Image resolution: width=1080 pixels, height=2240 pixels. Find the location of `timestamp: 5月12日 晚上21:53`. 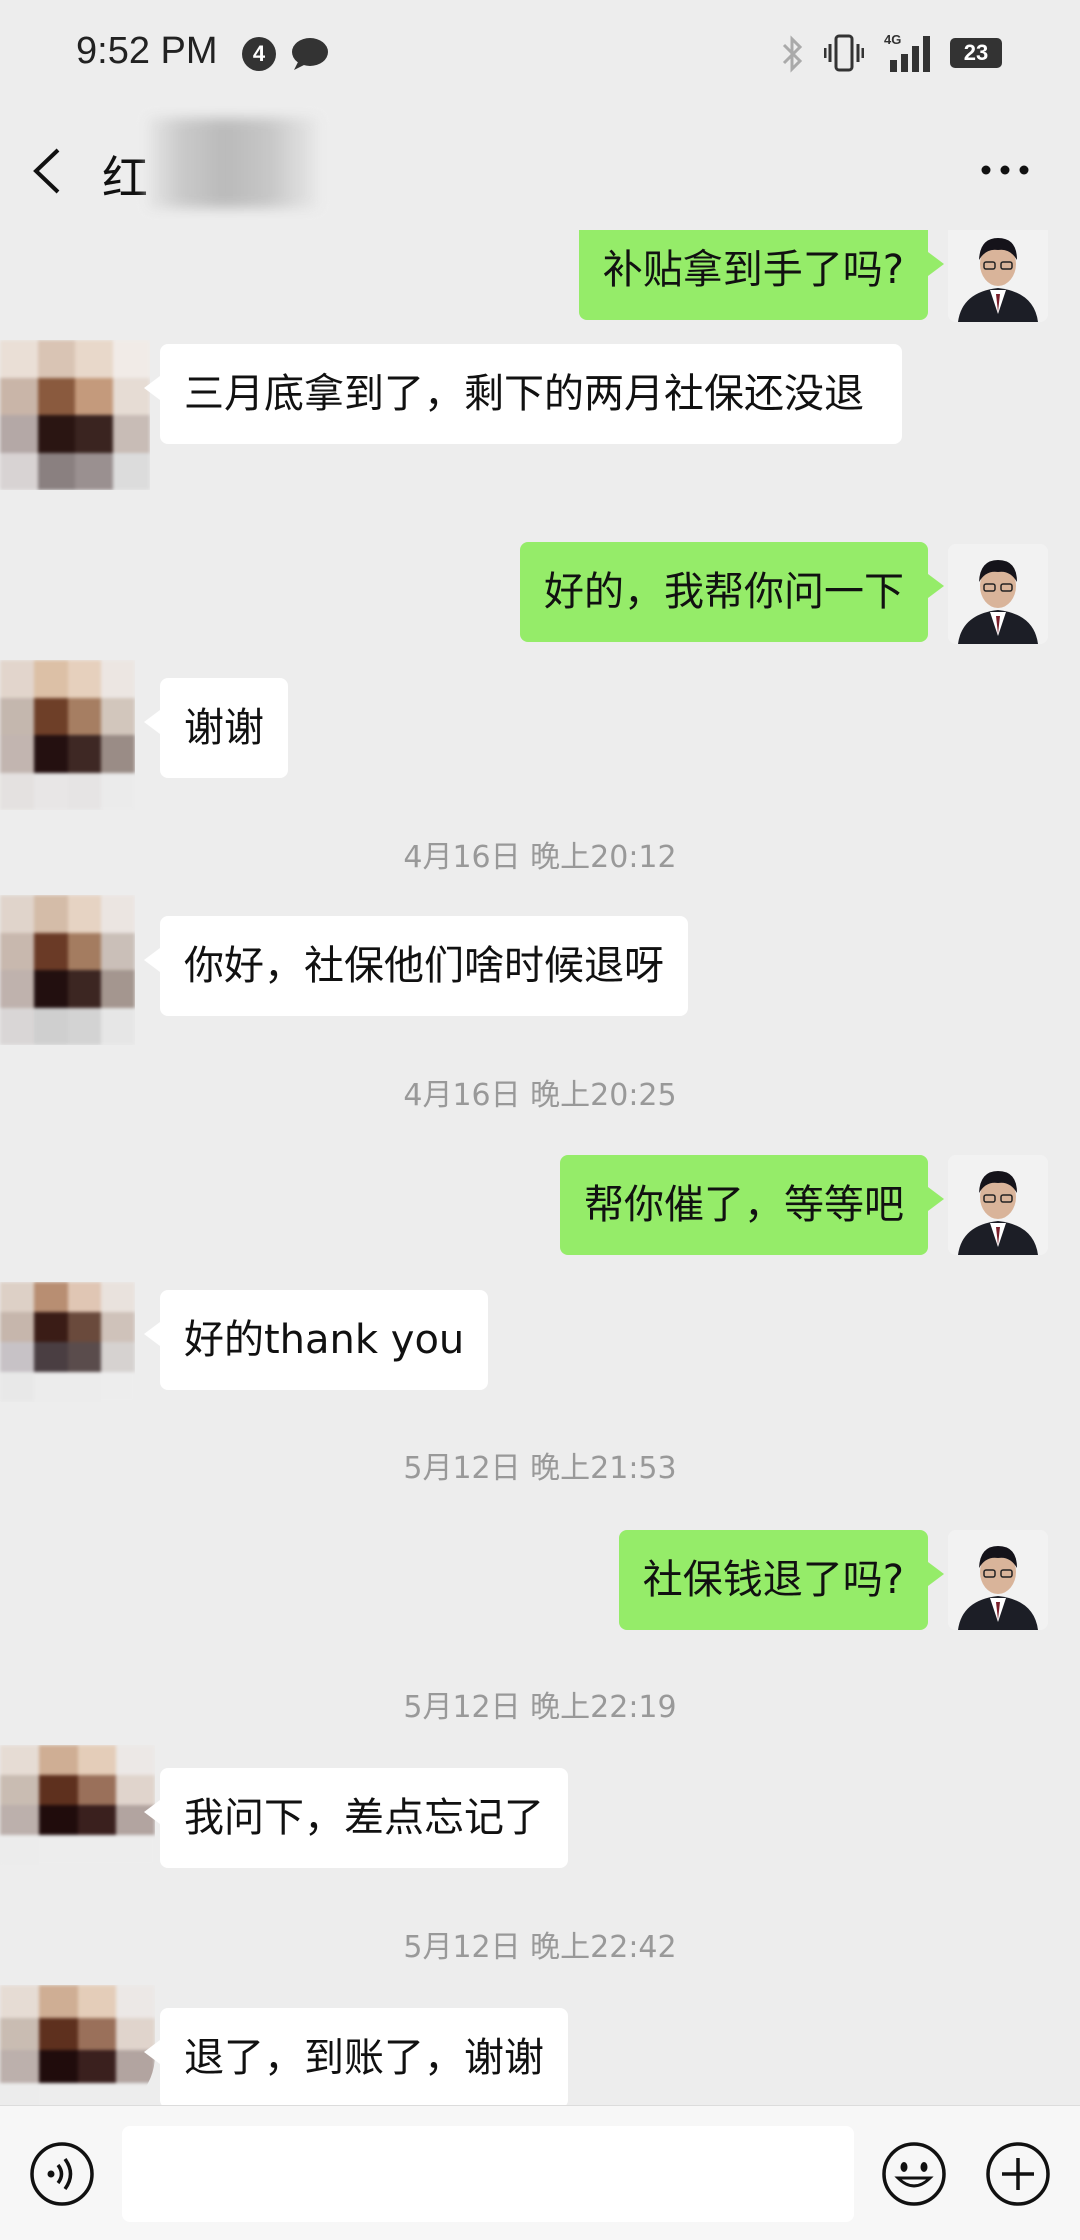

timestamp: 5月12日 晚上21:53 is located at coordinates (540, 1468).